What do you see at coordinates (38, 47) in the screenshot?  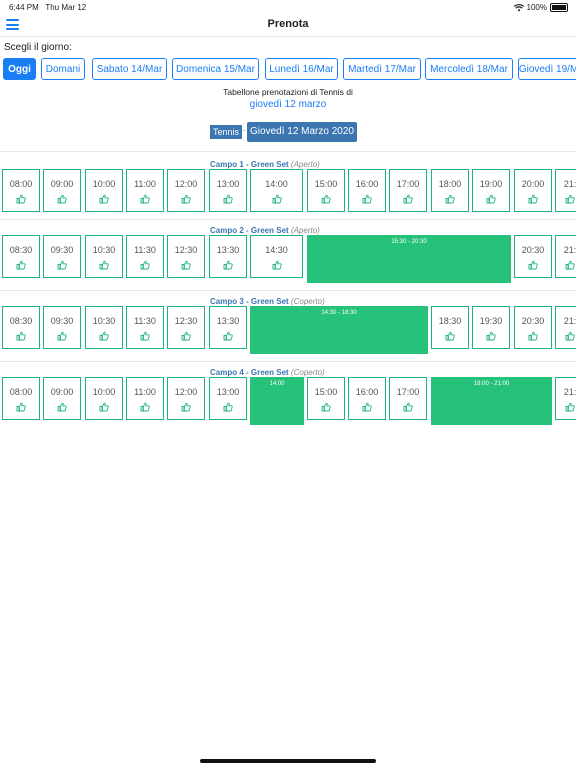 I see `choose-day-label: Scegli il giorno:` at bounding box center [38, 47].